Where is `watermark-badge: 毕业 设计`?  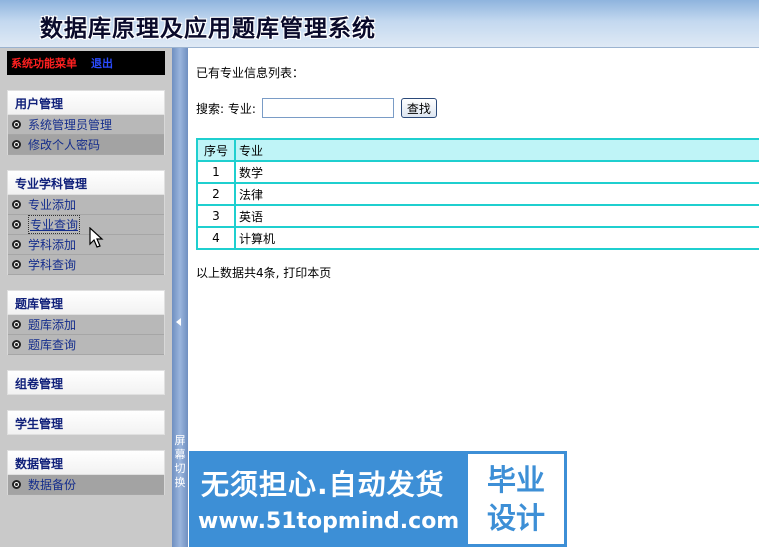
watermark-badge: 毕业 设计 is located at coordinates (516, 499).